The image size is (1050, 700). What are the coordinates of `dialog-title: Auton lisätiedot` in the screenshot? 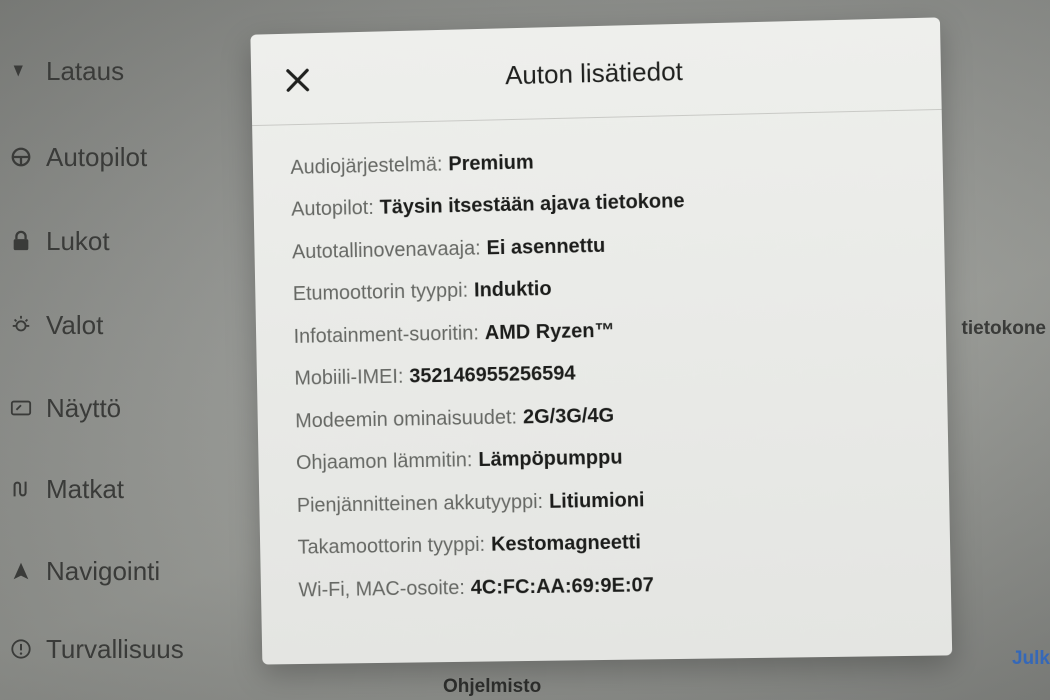 It's located at (594, 73).